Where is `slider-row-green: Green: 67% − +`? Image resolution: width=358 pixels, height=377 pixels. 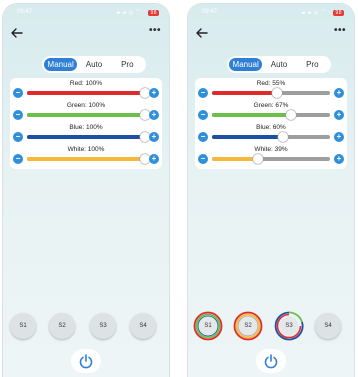 slider-row-green: Green: 67% − + is located at coordinates (271, 112).